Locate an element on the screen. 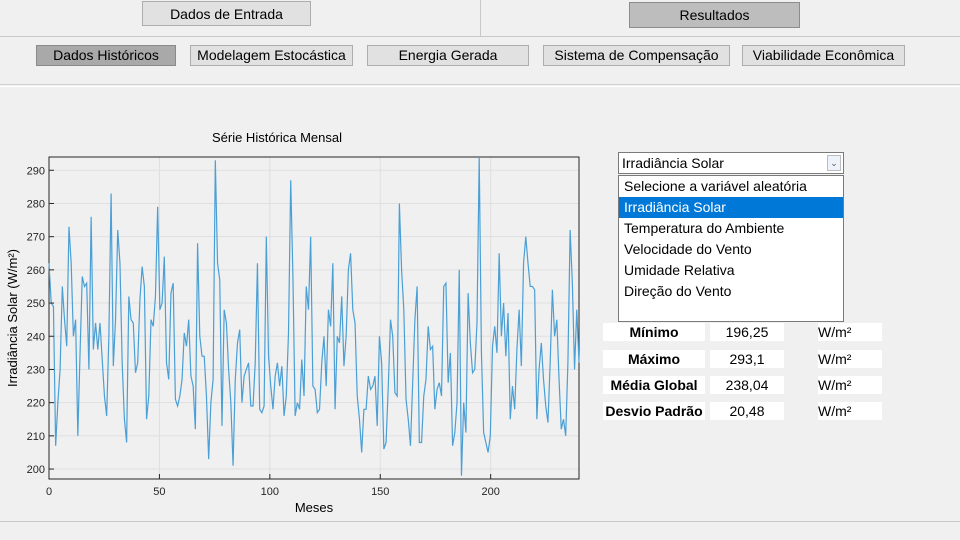  tab-viabilidade-economica: Viabilidade Econômica is located at coordinates (823, 55).